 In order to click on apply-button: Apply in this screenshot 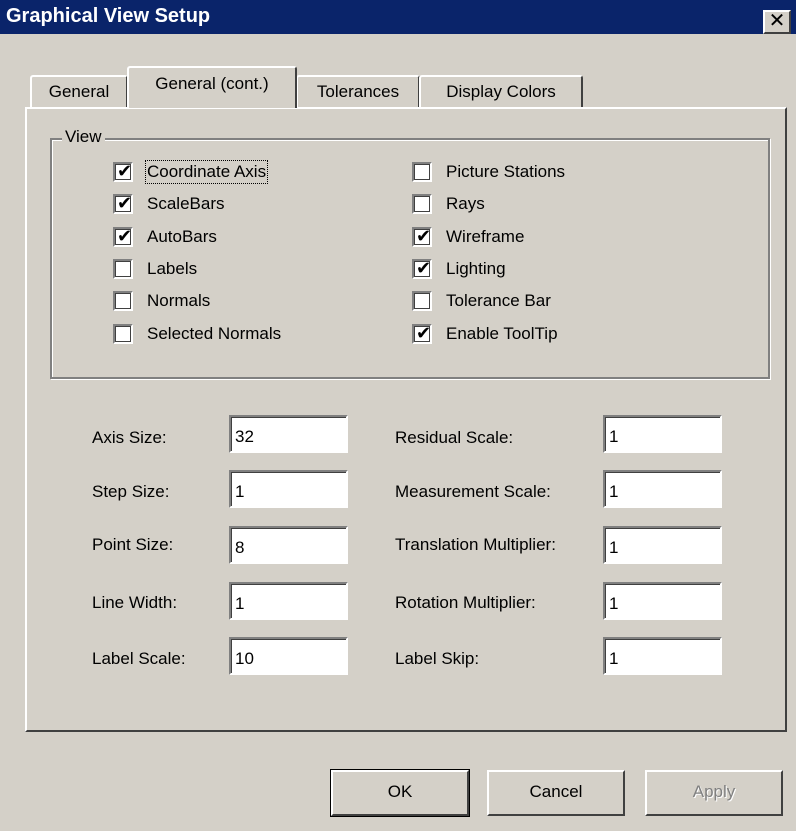, I will do `click(714, 793)`.